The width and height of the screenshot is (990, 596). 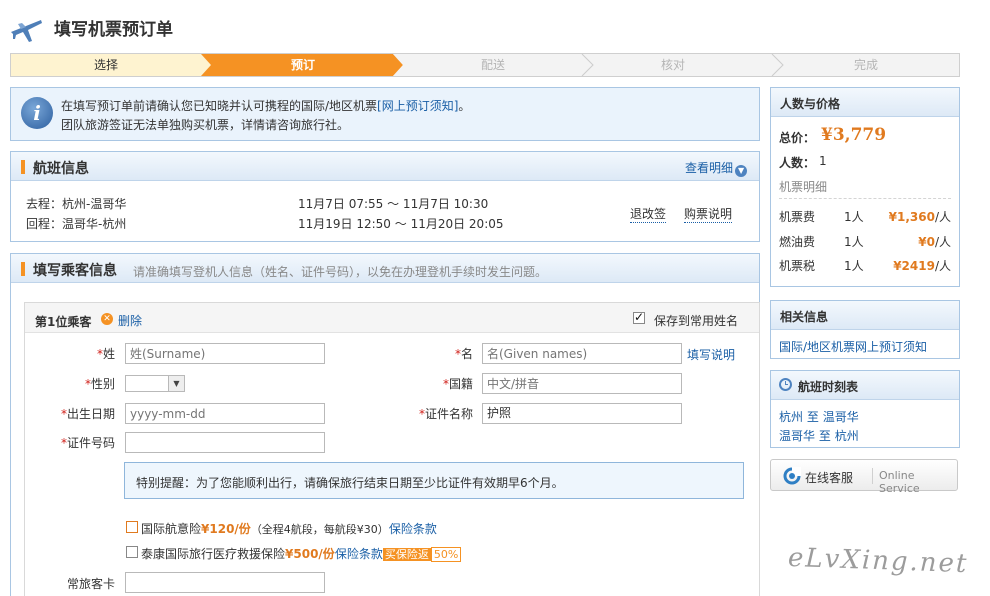 I want to click on frequent-flyer-label: 常旅客卡, so click(x=90, y=584).